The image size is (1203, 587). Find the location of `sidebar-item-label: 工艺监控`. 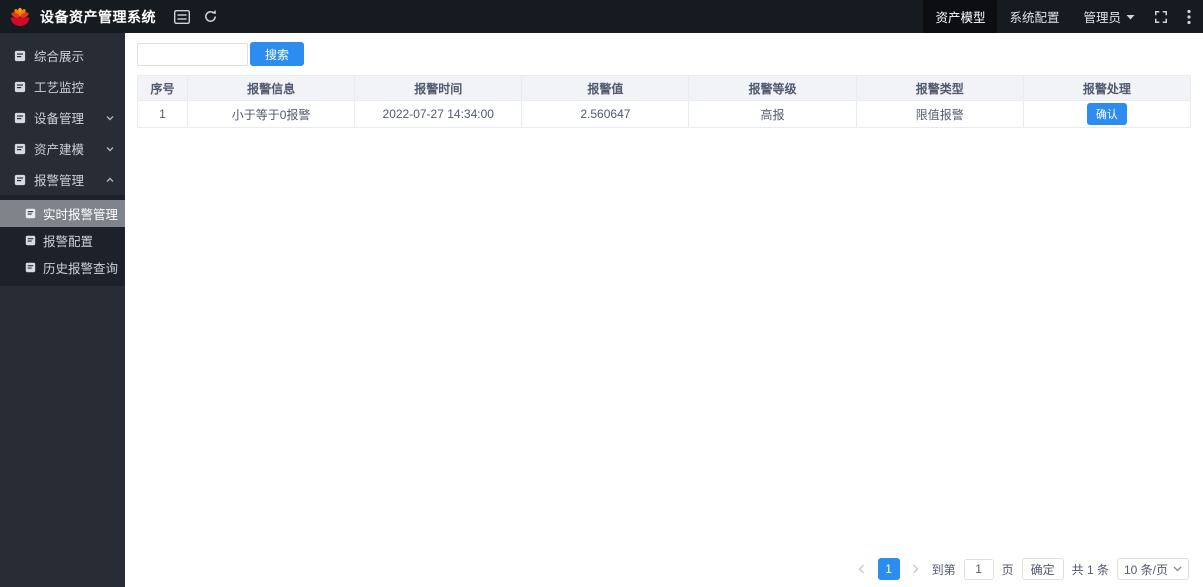

sidebar-item-label: 工艺监控 is located at coordinates (59, 88).